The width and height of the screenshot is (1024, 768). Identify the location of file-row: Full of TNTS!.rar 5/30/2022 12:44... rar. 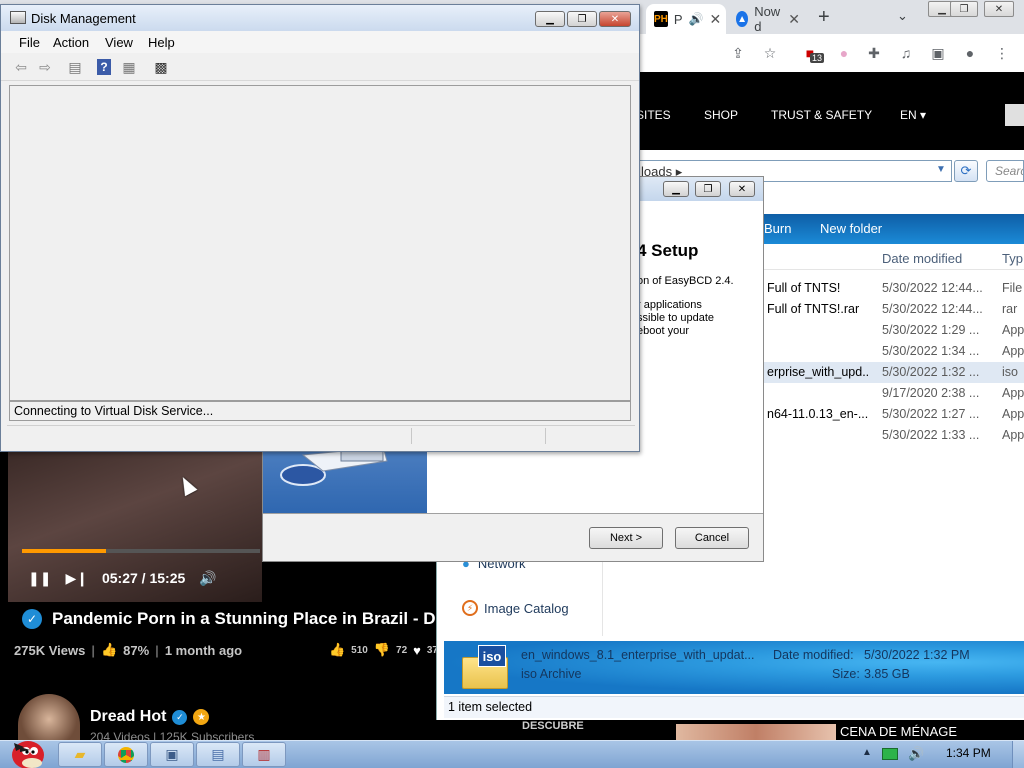
(893, 309).